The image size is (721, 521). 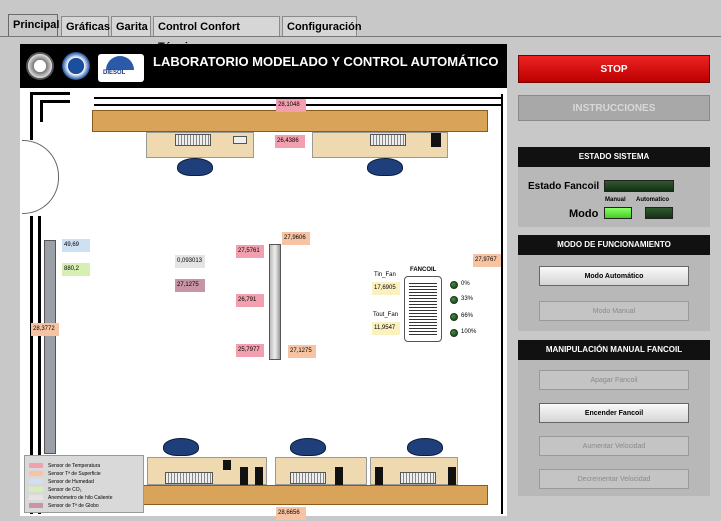 I want to click on tout-label: Tout_Fan, so click(x=386, y=315).